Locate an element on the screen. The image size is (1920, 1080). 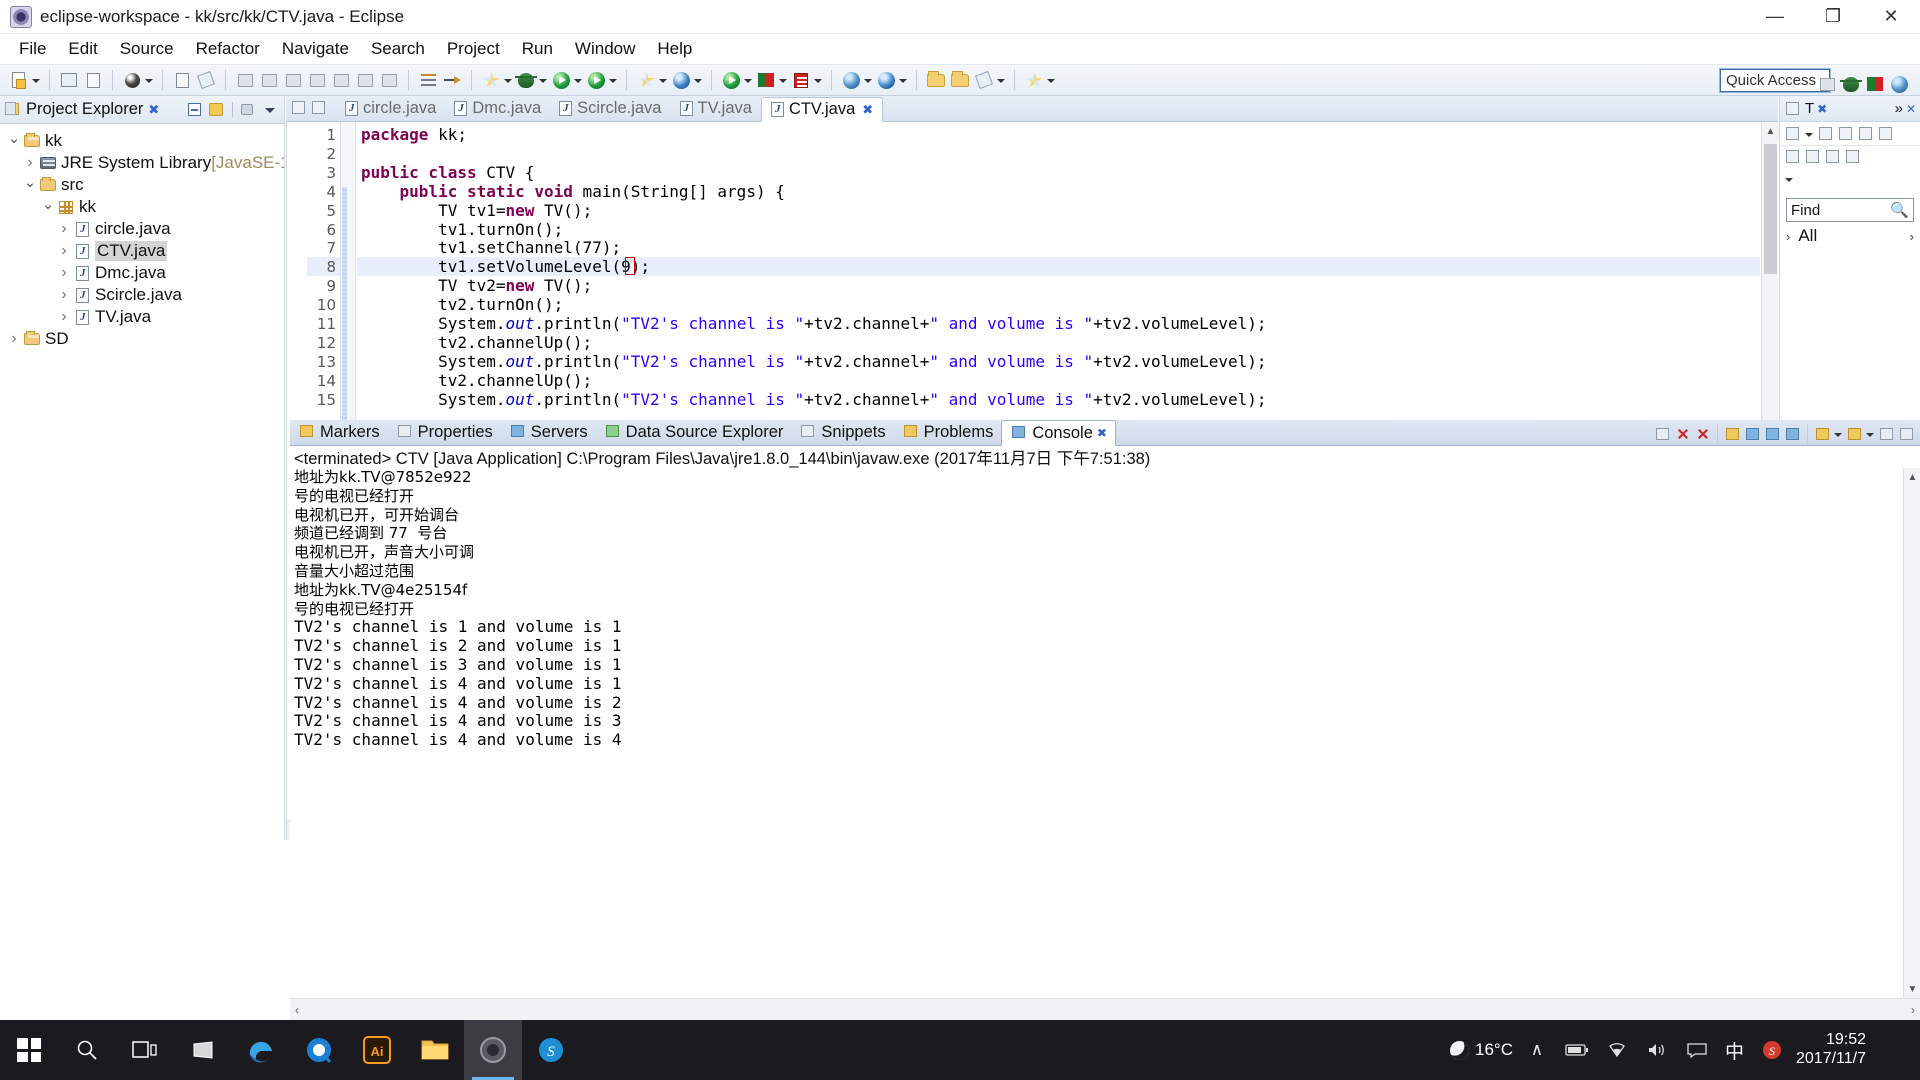
tree-item-dmc-java: Dmc.java is located at coordinates (142, 273).